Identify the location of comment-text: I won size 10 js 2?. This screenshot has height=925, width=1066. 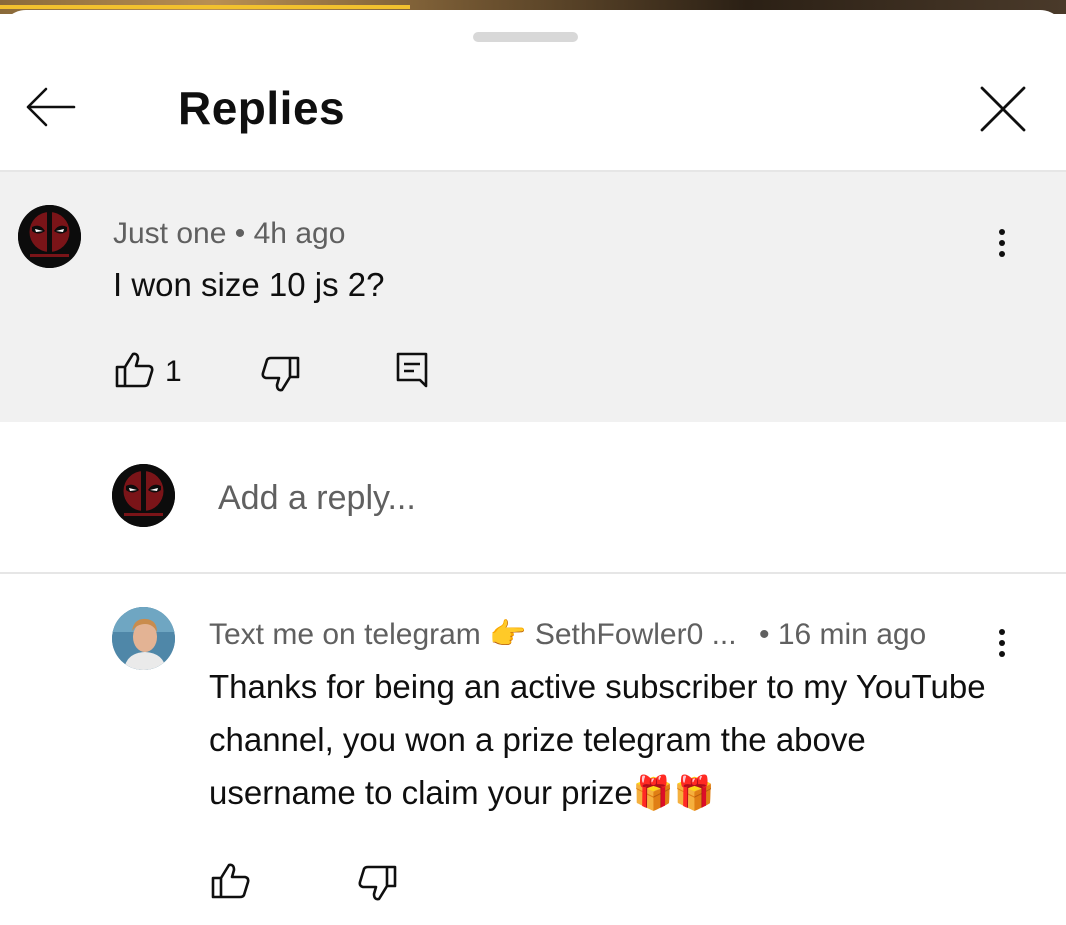
(249, 284).